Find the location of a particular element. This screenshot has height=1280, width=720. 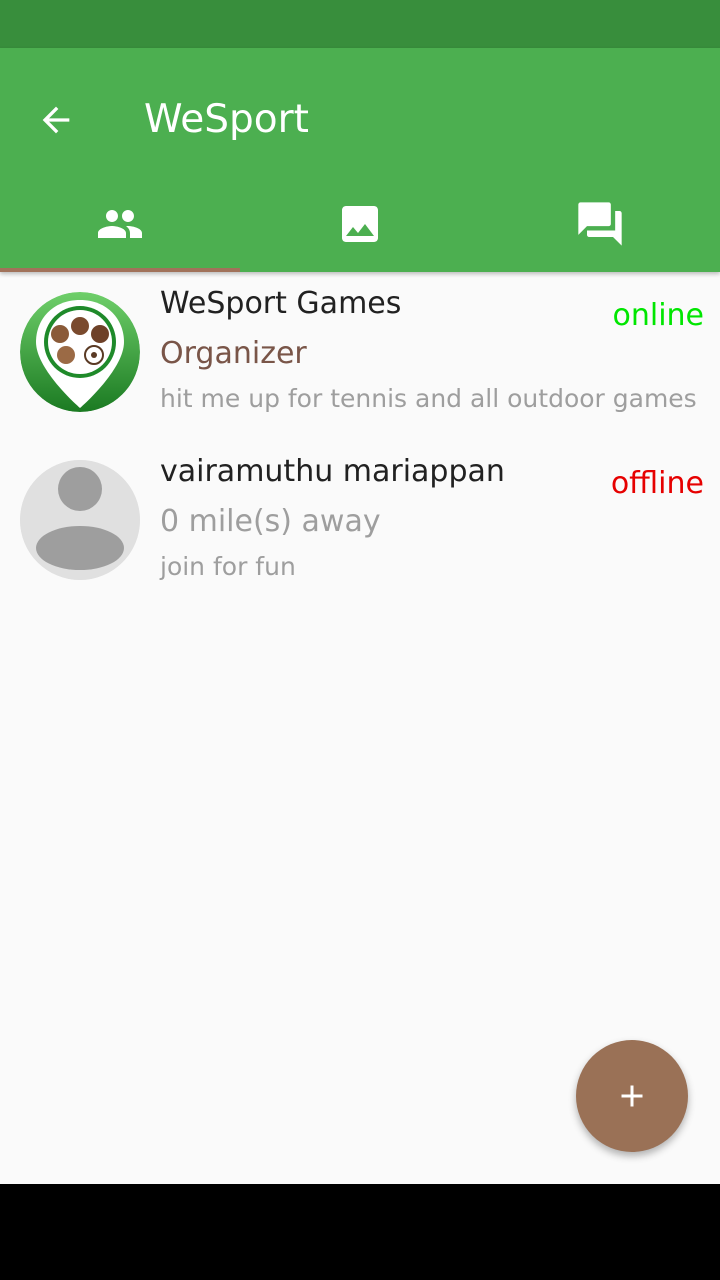

member-role: Organizer is located at coordinates (233, 353).